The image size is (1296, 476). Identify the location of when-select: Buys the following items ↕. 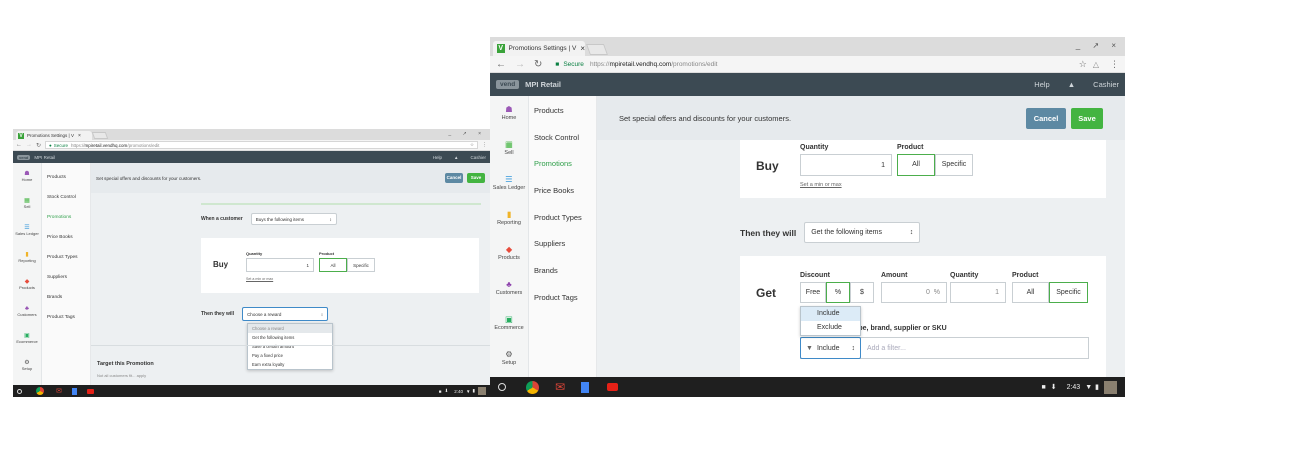
(293, 219).